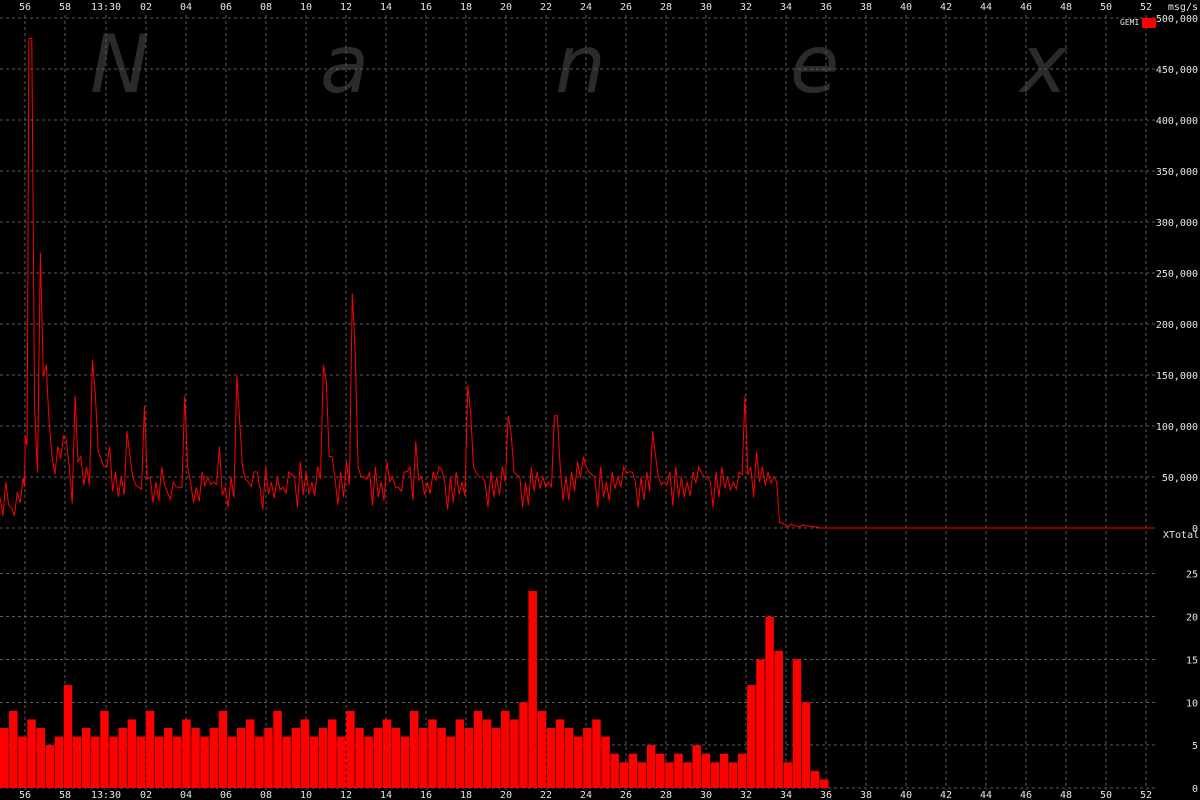 The image size is (1200, 800). What do you see at coordinates (1180, 478) in the screenshot?
I see `top-y-tick-1: 50,000` at bounding box center [1180, 478].